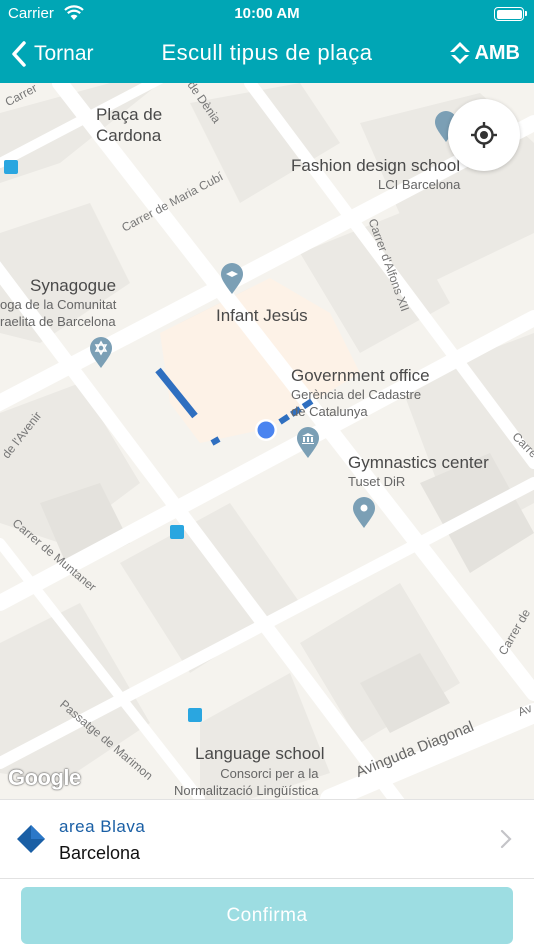 This screenshot has width=534, height=950. Describe the element at coordinates (232, 279) in the screenshot. I see `school-pin-icon` at that location.